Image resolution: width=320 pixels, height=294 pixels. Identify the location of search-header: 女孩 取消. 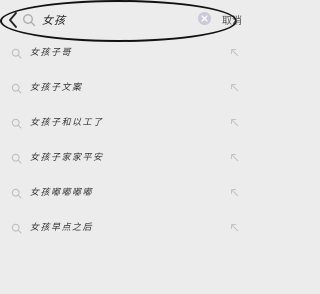
(125, 21).